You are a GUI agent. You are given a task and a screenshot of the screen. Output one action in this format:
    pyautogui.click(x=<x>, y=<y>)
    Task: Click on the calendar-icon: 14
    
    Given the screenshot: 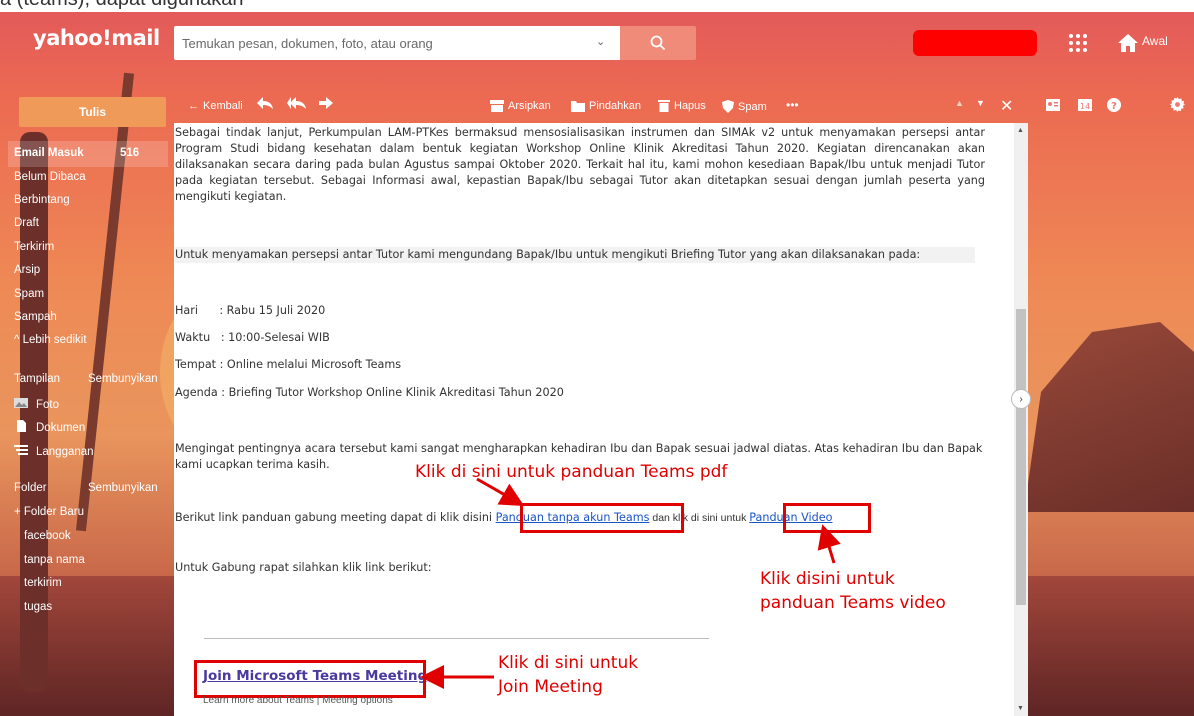 What is the action you would take?
    pyautogui.click(x=1085, y=105)
    